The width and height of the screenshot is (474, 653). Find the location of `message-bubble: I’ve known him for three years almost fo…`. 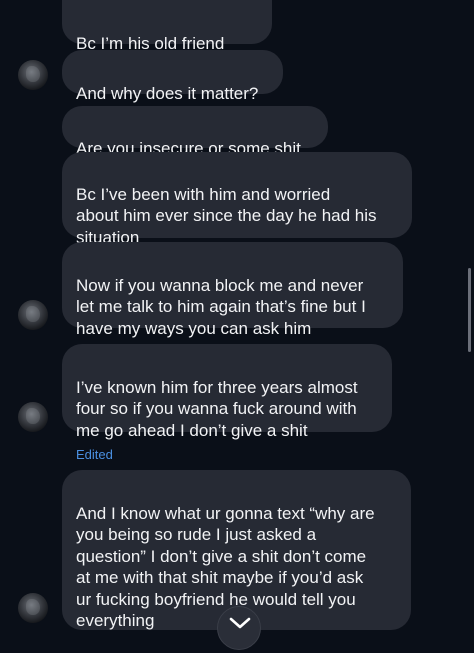

message-bubble: I’ve known him for three years almost fo… is located at coordinates (227, 392).